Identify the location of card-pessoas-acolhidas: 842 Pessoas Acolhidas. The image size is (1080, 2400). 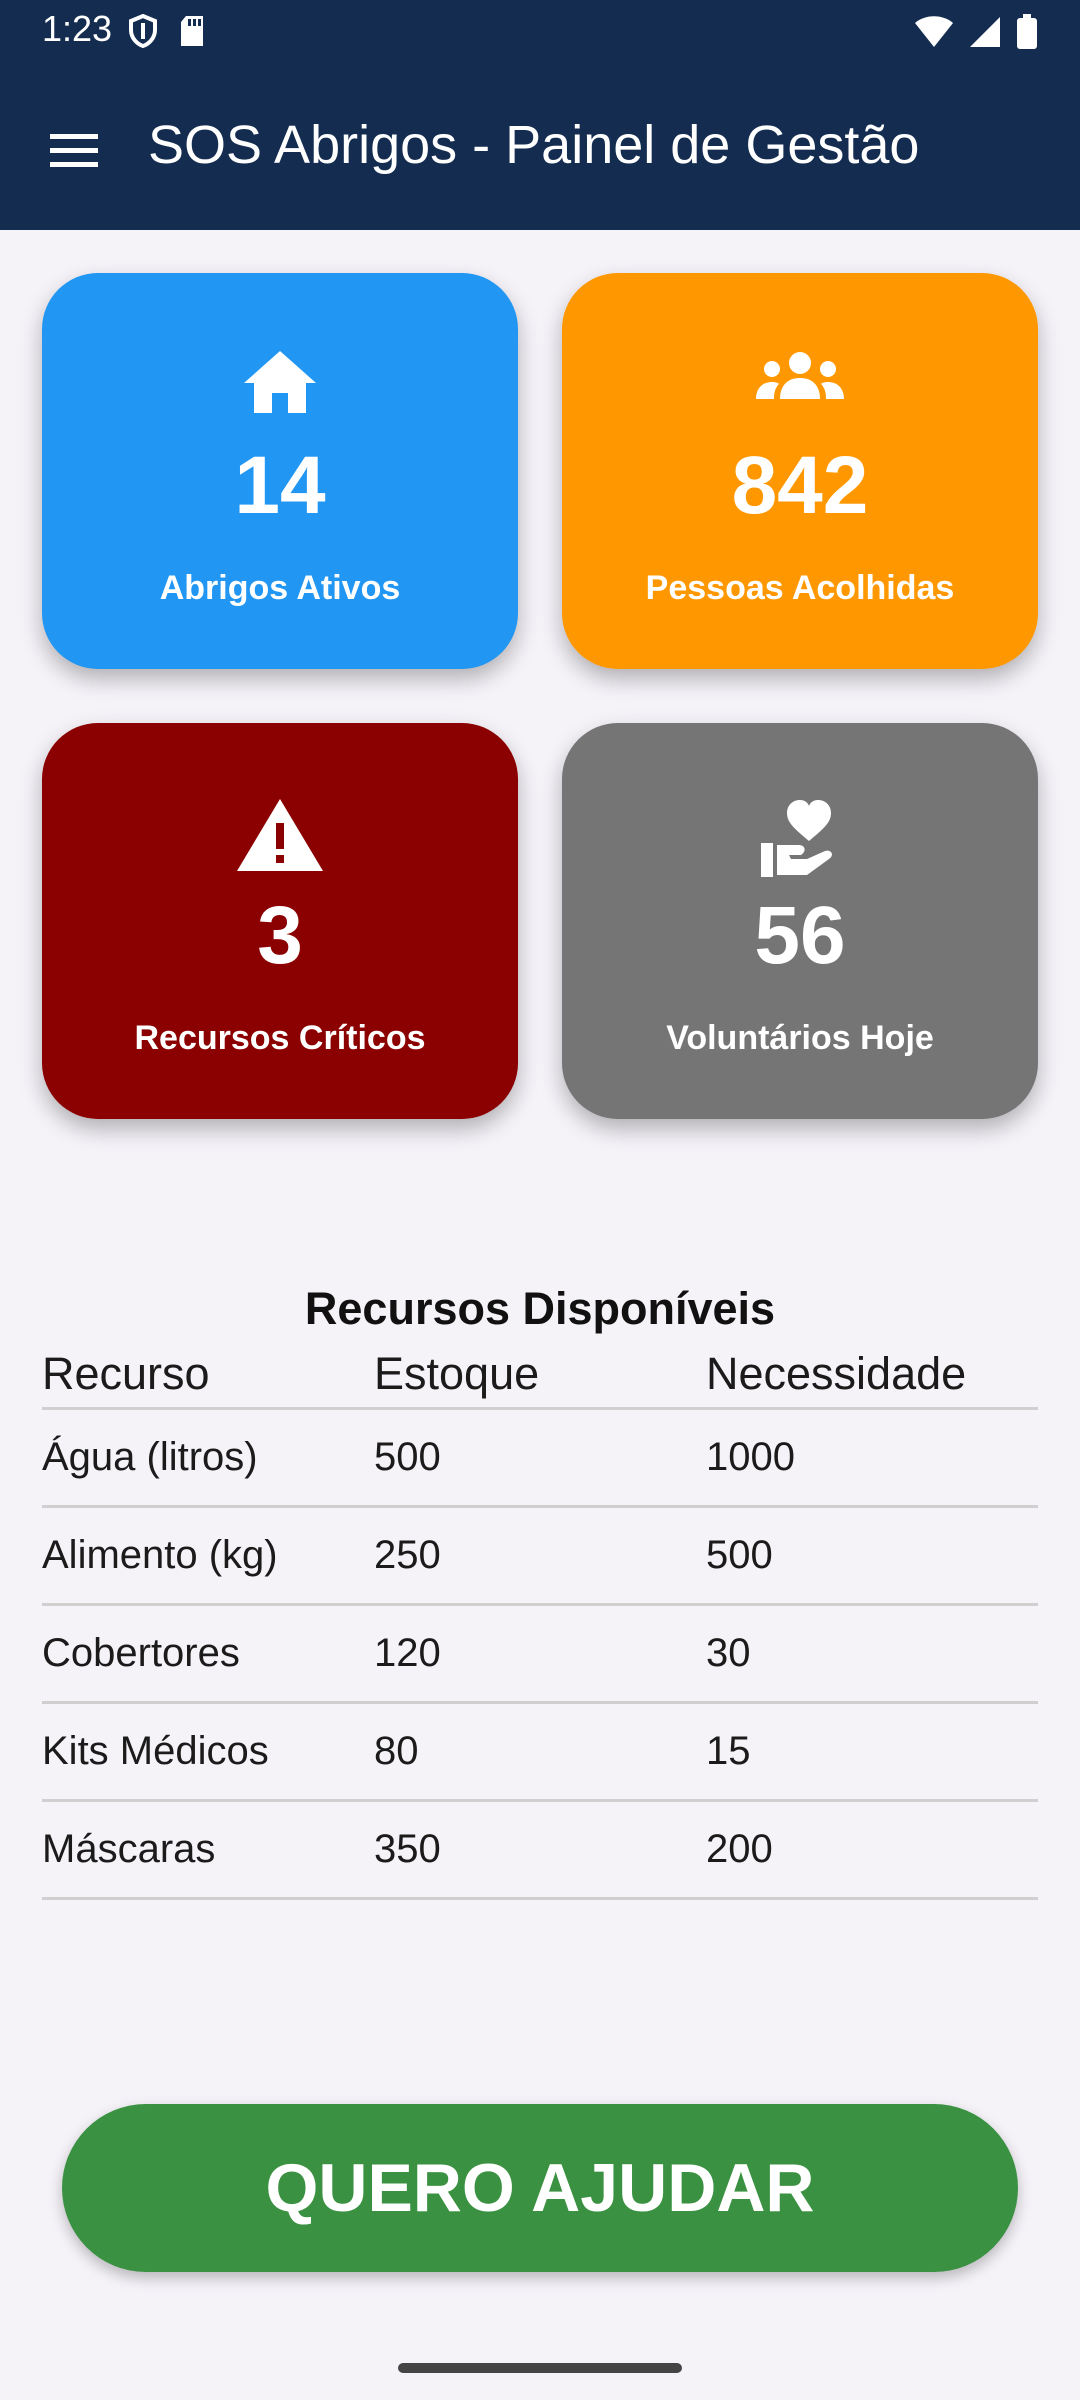
(800, 471).